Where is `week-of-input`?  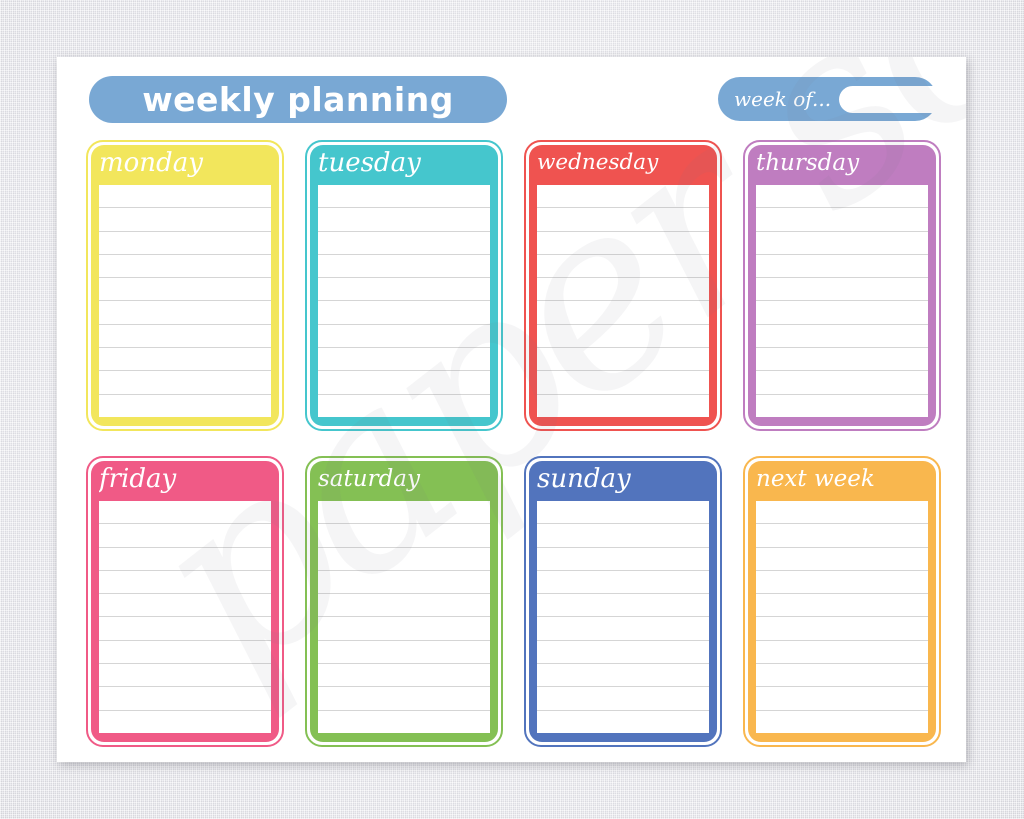
week-of-input is located at coordinates (902, 99).